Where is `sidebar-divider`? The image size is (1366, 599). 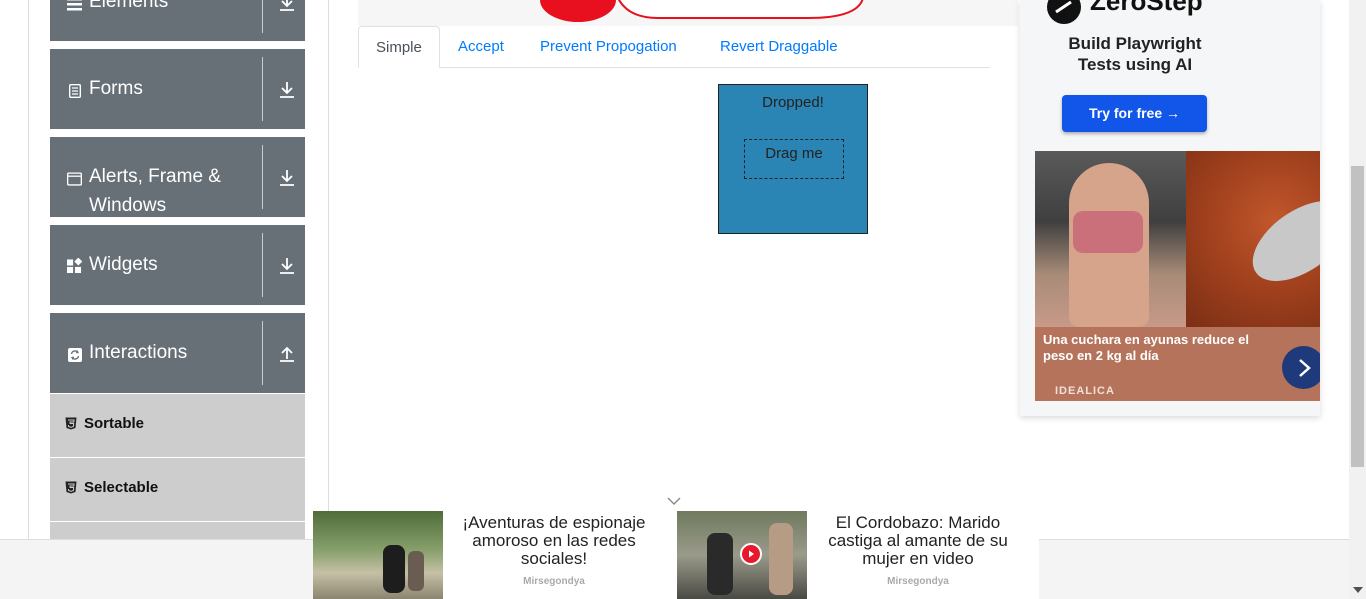
sidebar-divider is located at coordinates (328, 270).